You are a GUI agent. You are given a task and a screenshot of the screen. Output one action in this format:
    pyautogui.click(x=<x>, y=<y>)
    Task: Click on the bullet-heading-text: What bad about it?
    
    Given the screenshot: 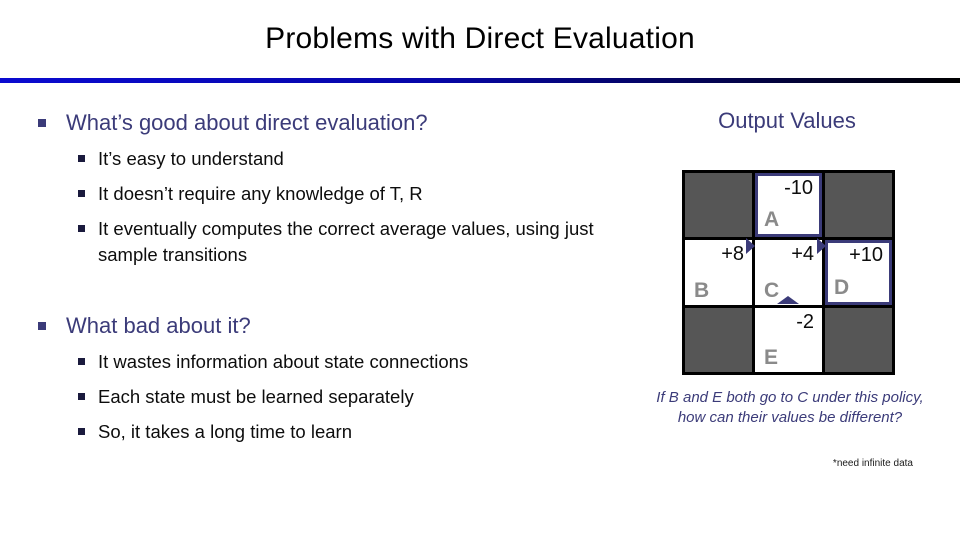 What is the action you would take?
    pyautogui.click(x=158, y=325)
    